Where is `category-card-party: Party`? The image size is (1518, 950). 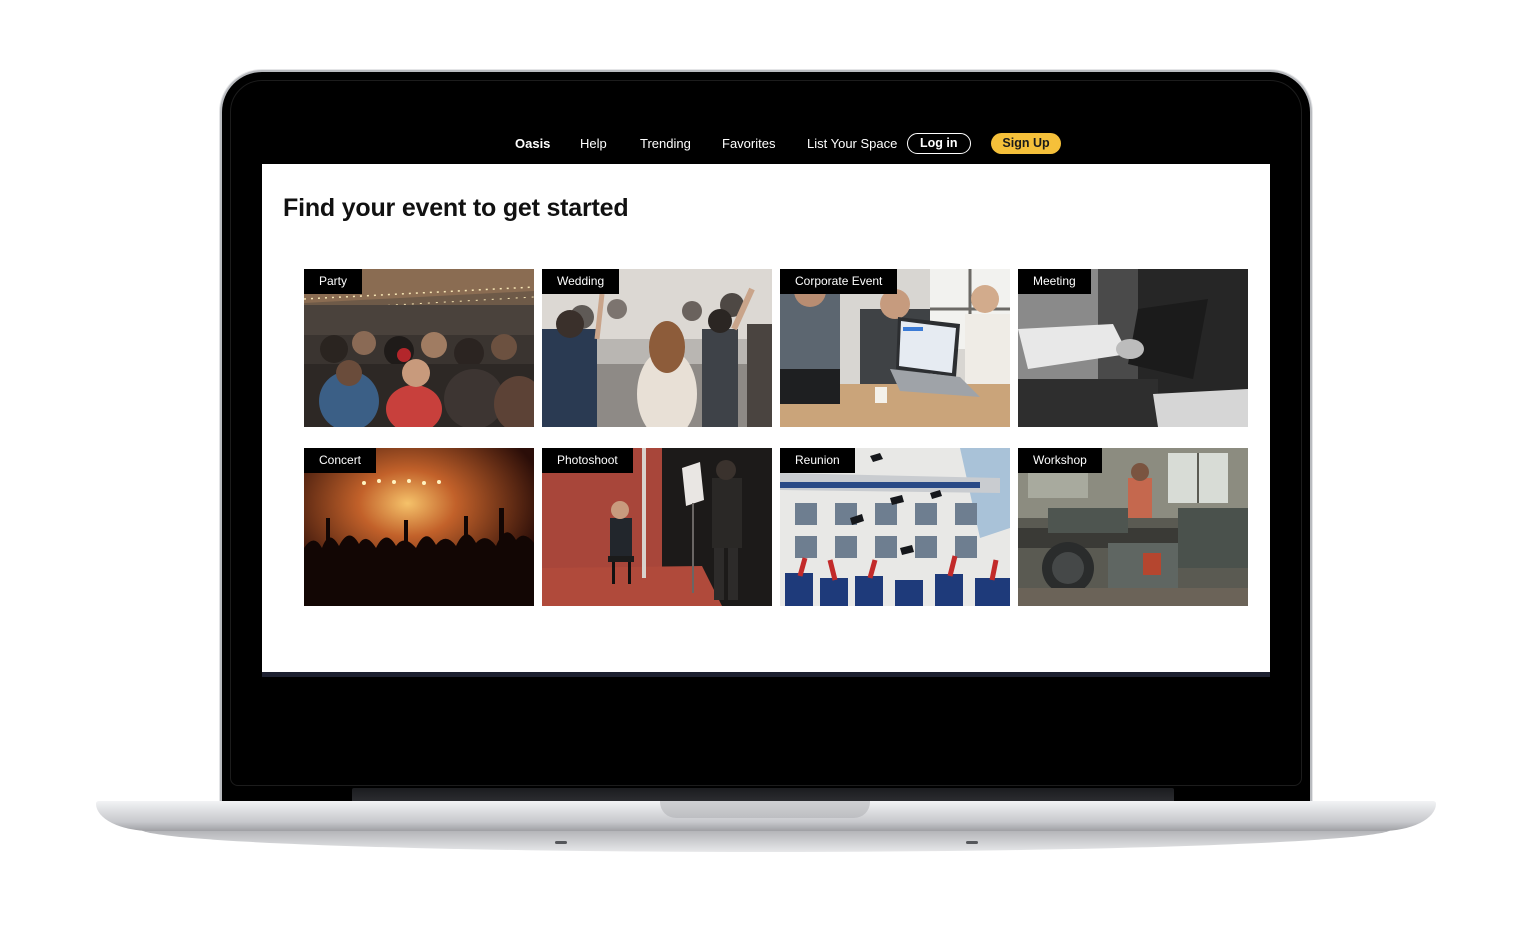
category-card-party: Party is located at coordinates (419, 348).